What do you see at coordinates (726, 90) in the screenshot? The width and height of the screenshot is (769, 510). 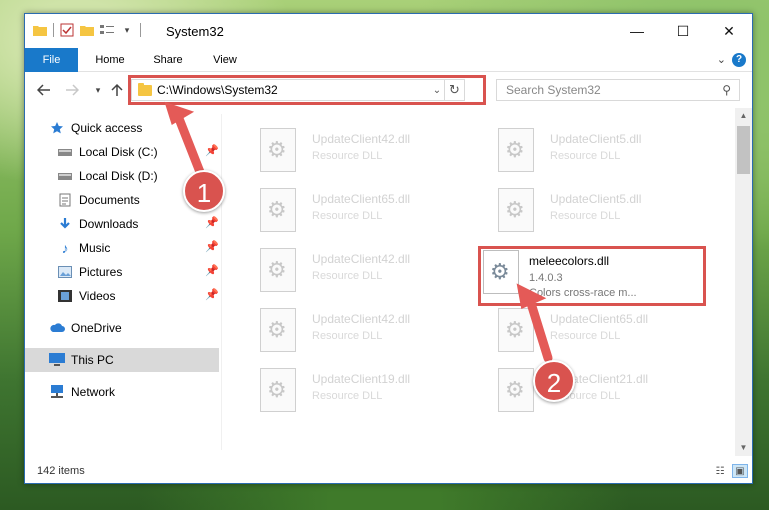 I see `search-icon: ⚲` at bounding box center [726, 90].